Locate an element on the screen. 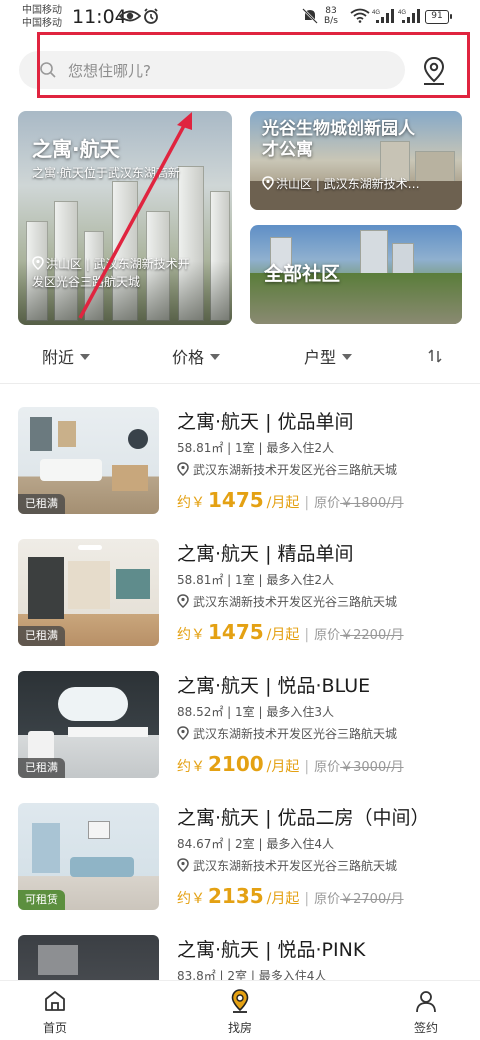 Image resolution: width=480 pixels, height=1040 pixels. banner-main-subtitle: 之寓·航天位于武汉东湖高新 is located at coordinates (106, 173).